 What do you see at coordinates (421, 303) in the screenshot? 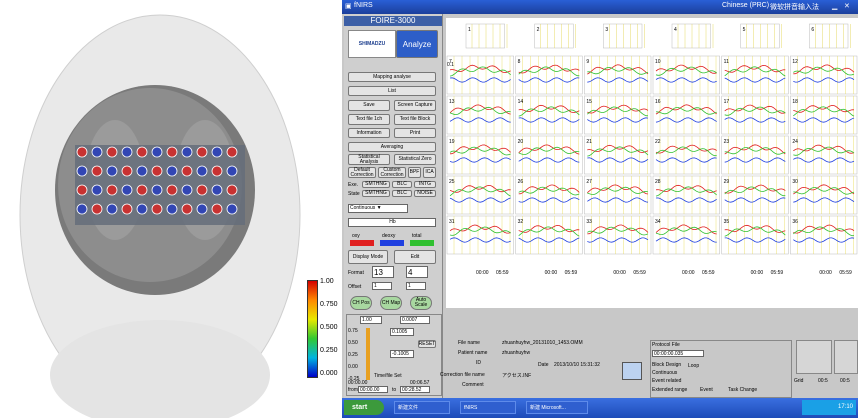
I see `auto-scale-button: Auto Scale` at bounding box center [421, 303].